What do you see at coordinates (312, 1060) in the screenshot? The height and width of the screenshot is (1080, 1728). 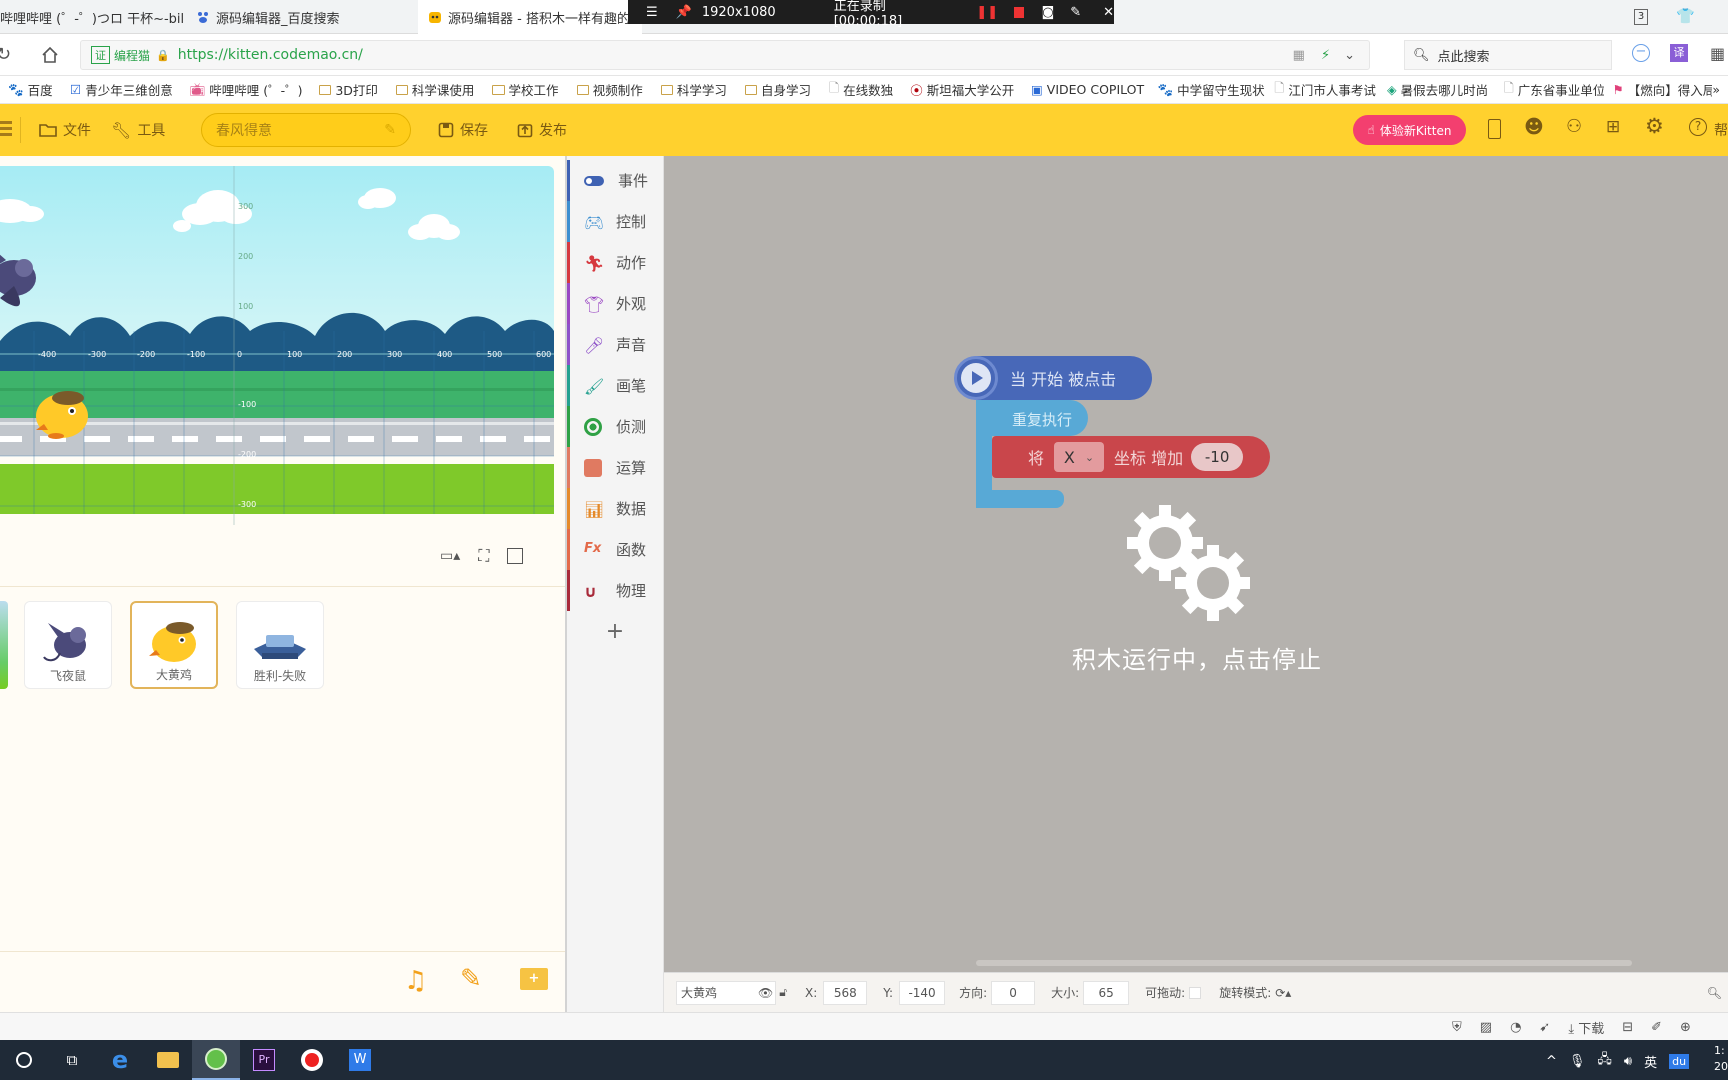 I see `recorder-button` at bounding box center [312, 1060].